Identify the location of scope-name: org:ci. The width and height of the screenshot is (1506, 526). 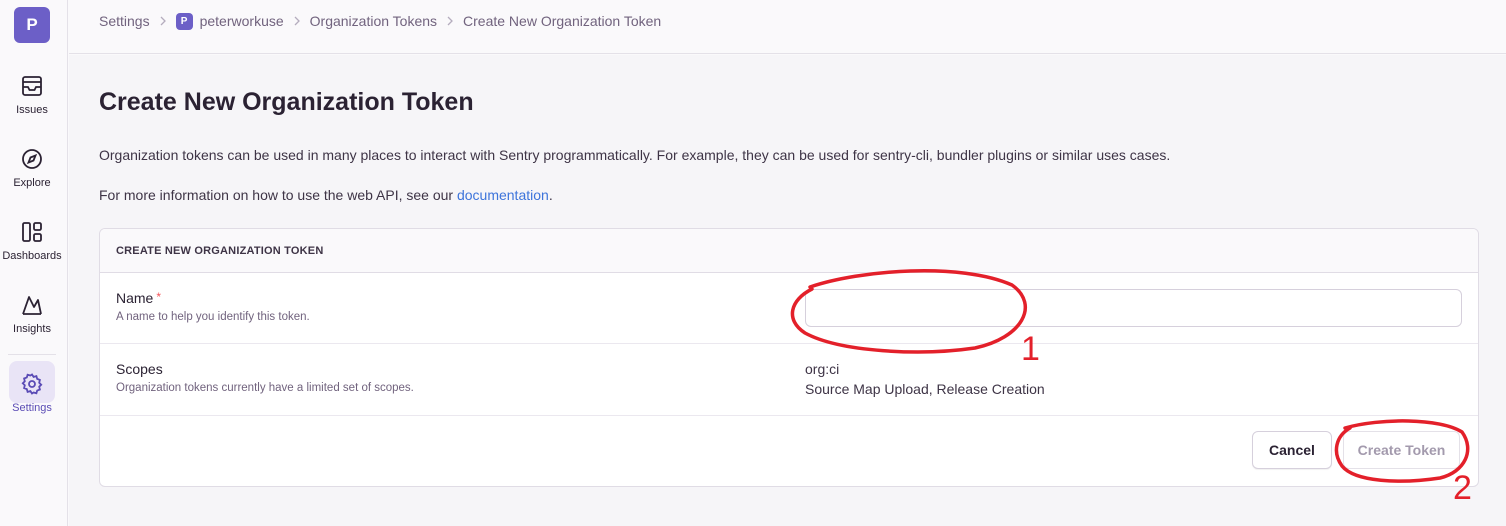
(822, 369).